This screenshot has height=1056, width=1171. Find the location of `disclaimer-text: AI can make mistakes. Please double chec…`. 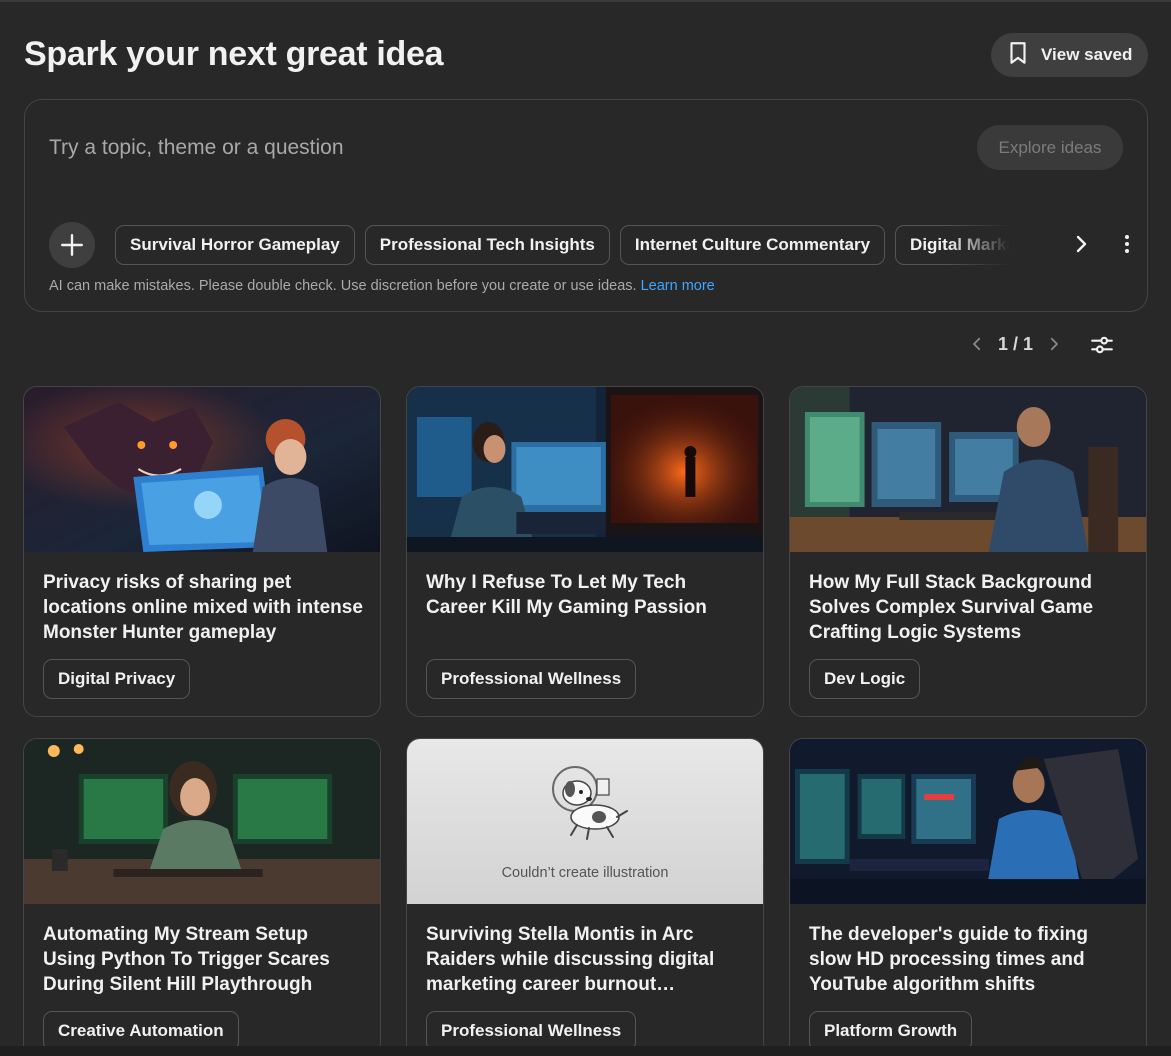

disclaimer-text: AI can make mistakes. Please double chec… is located at coordinates (343, 286).